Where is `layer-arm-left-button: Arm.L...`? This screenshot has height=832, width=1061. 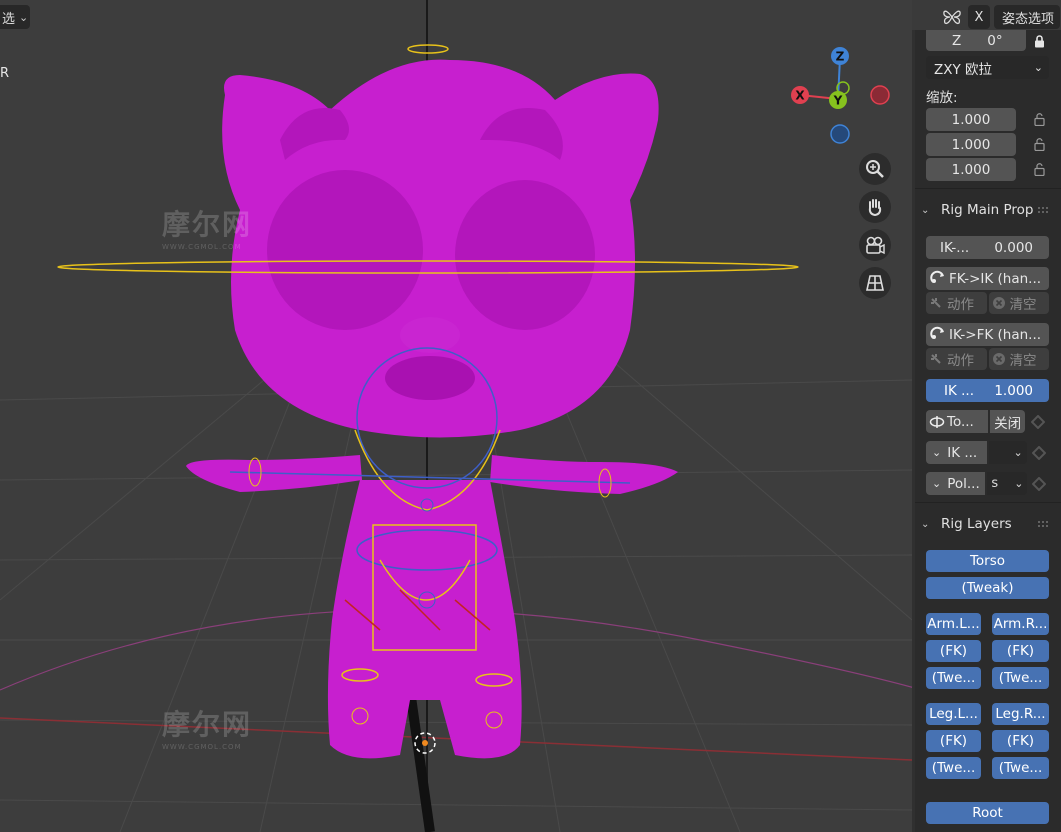
layer-arm-left-button: Arm.L... is located at coordinates (953, 624).